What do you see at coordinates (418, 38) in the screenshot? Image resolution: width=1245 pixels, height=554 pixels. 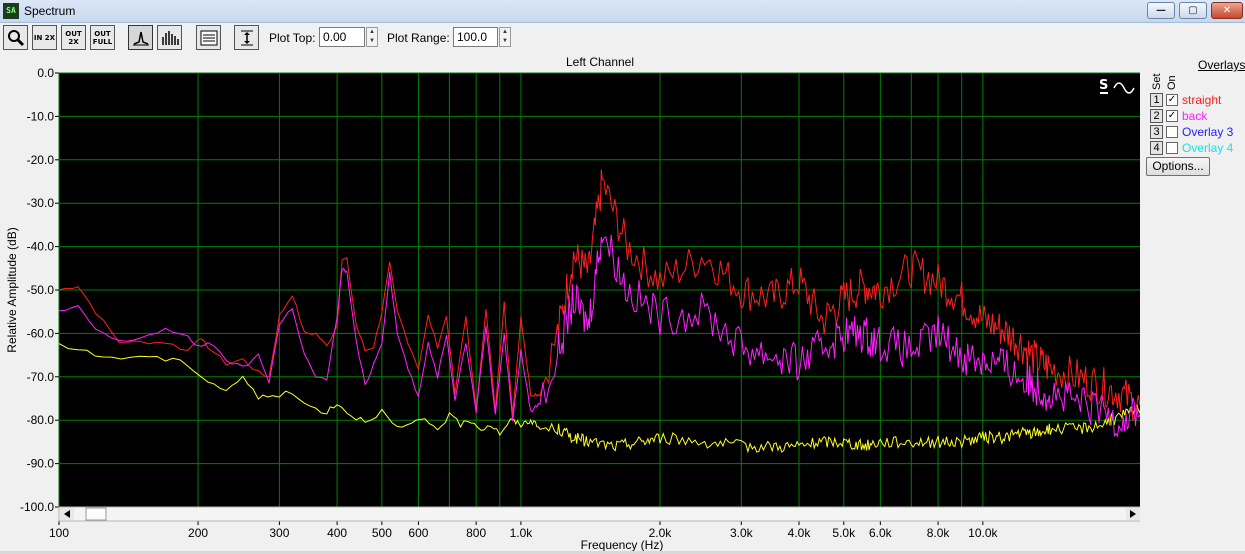 I see `plot-range-label: Plot Range:` at bounding box center [418, 38].